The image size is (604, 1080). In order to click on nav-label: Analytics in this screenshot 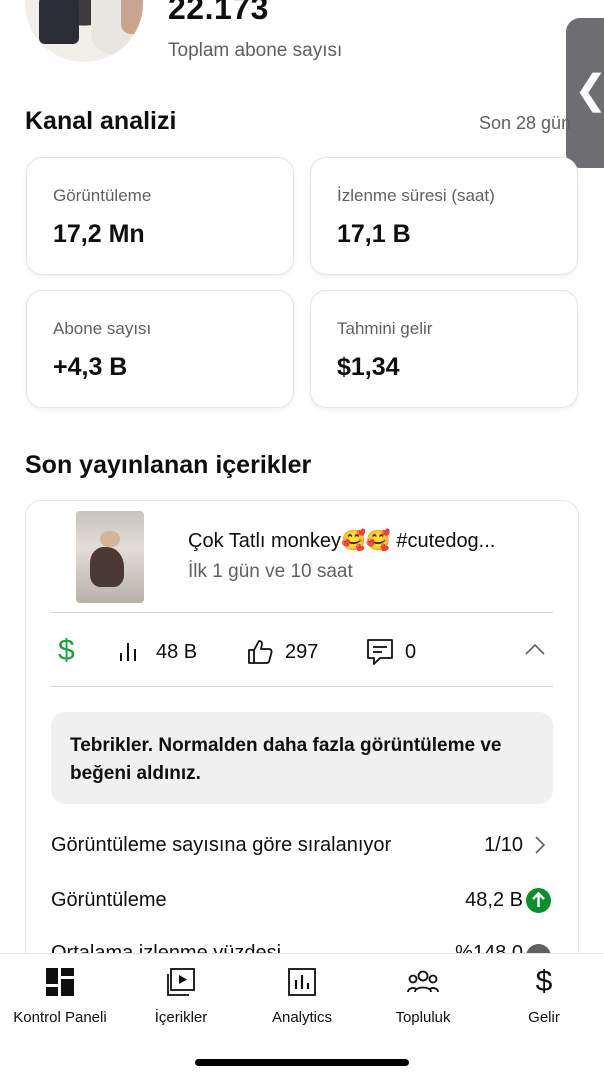, I will do `click(302, 1017)`.